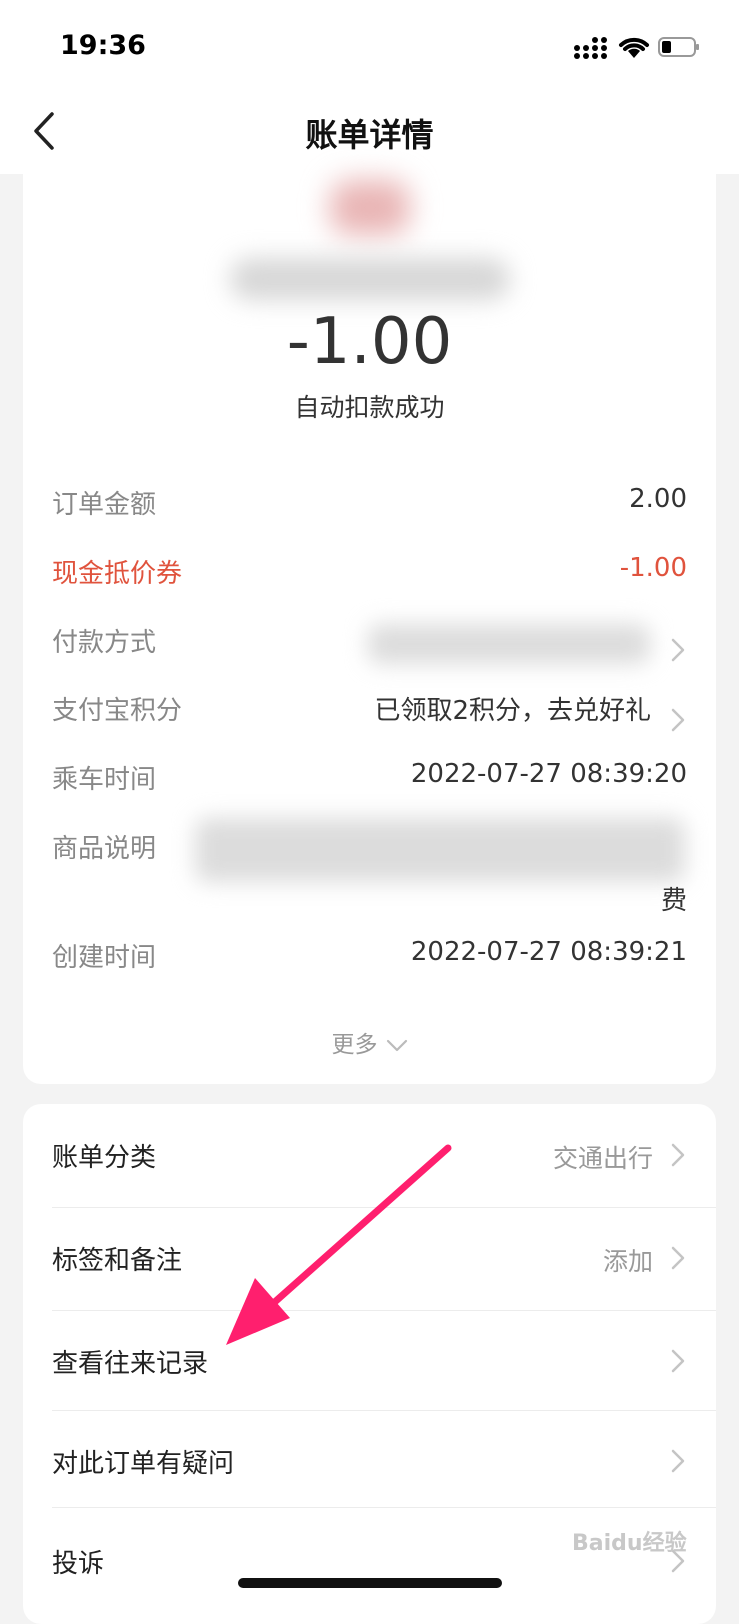  I want to click on question-label: 对此订单有疑问, so click(143, 1461).